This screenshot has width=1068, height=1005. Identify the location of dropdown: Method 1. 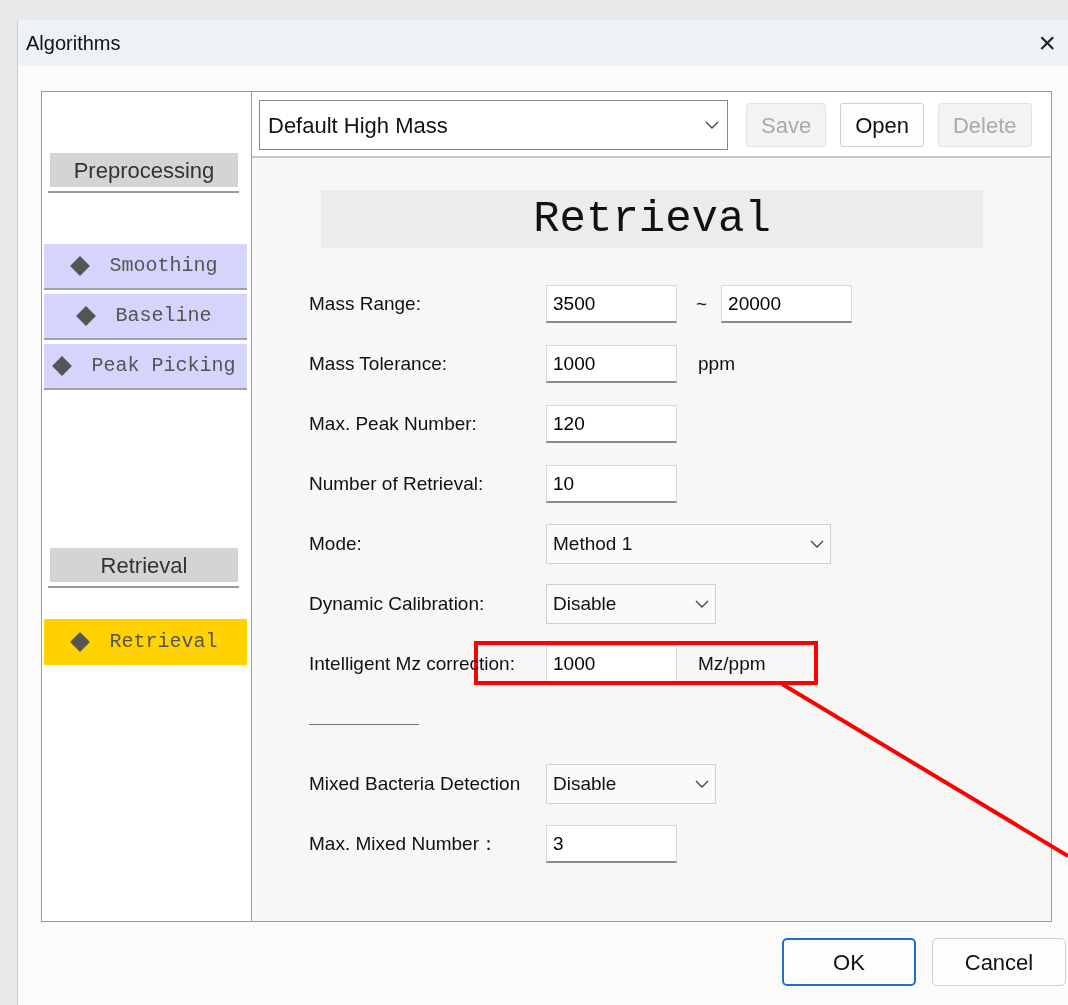
(688, 544).